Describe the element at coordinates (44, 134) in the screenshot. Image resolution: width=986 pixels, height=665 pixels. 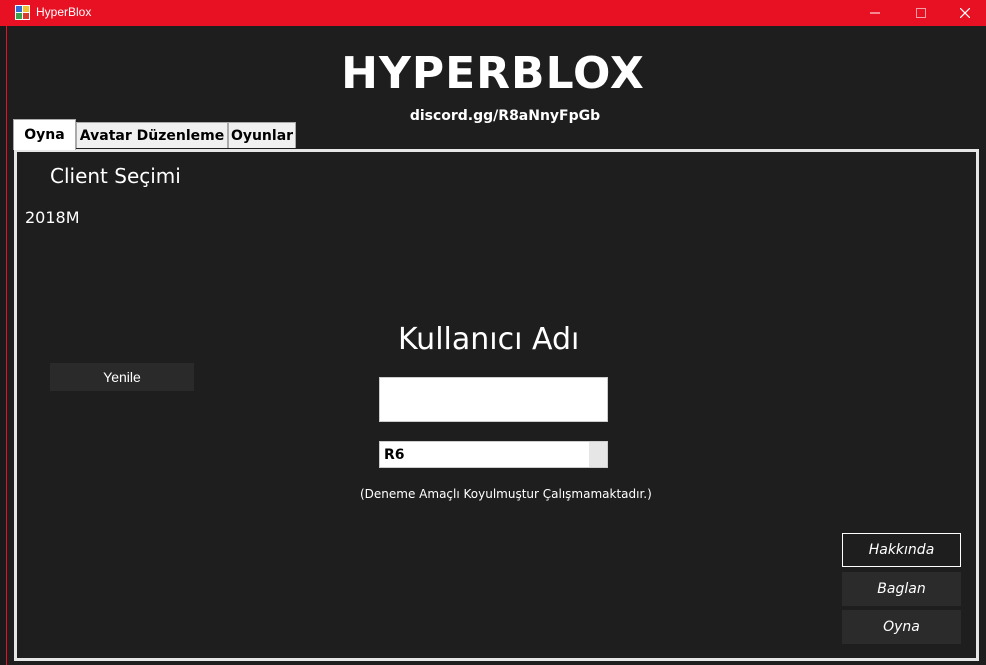
I see `tab-oyna: Oyna` at that location.